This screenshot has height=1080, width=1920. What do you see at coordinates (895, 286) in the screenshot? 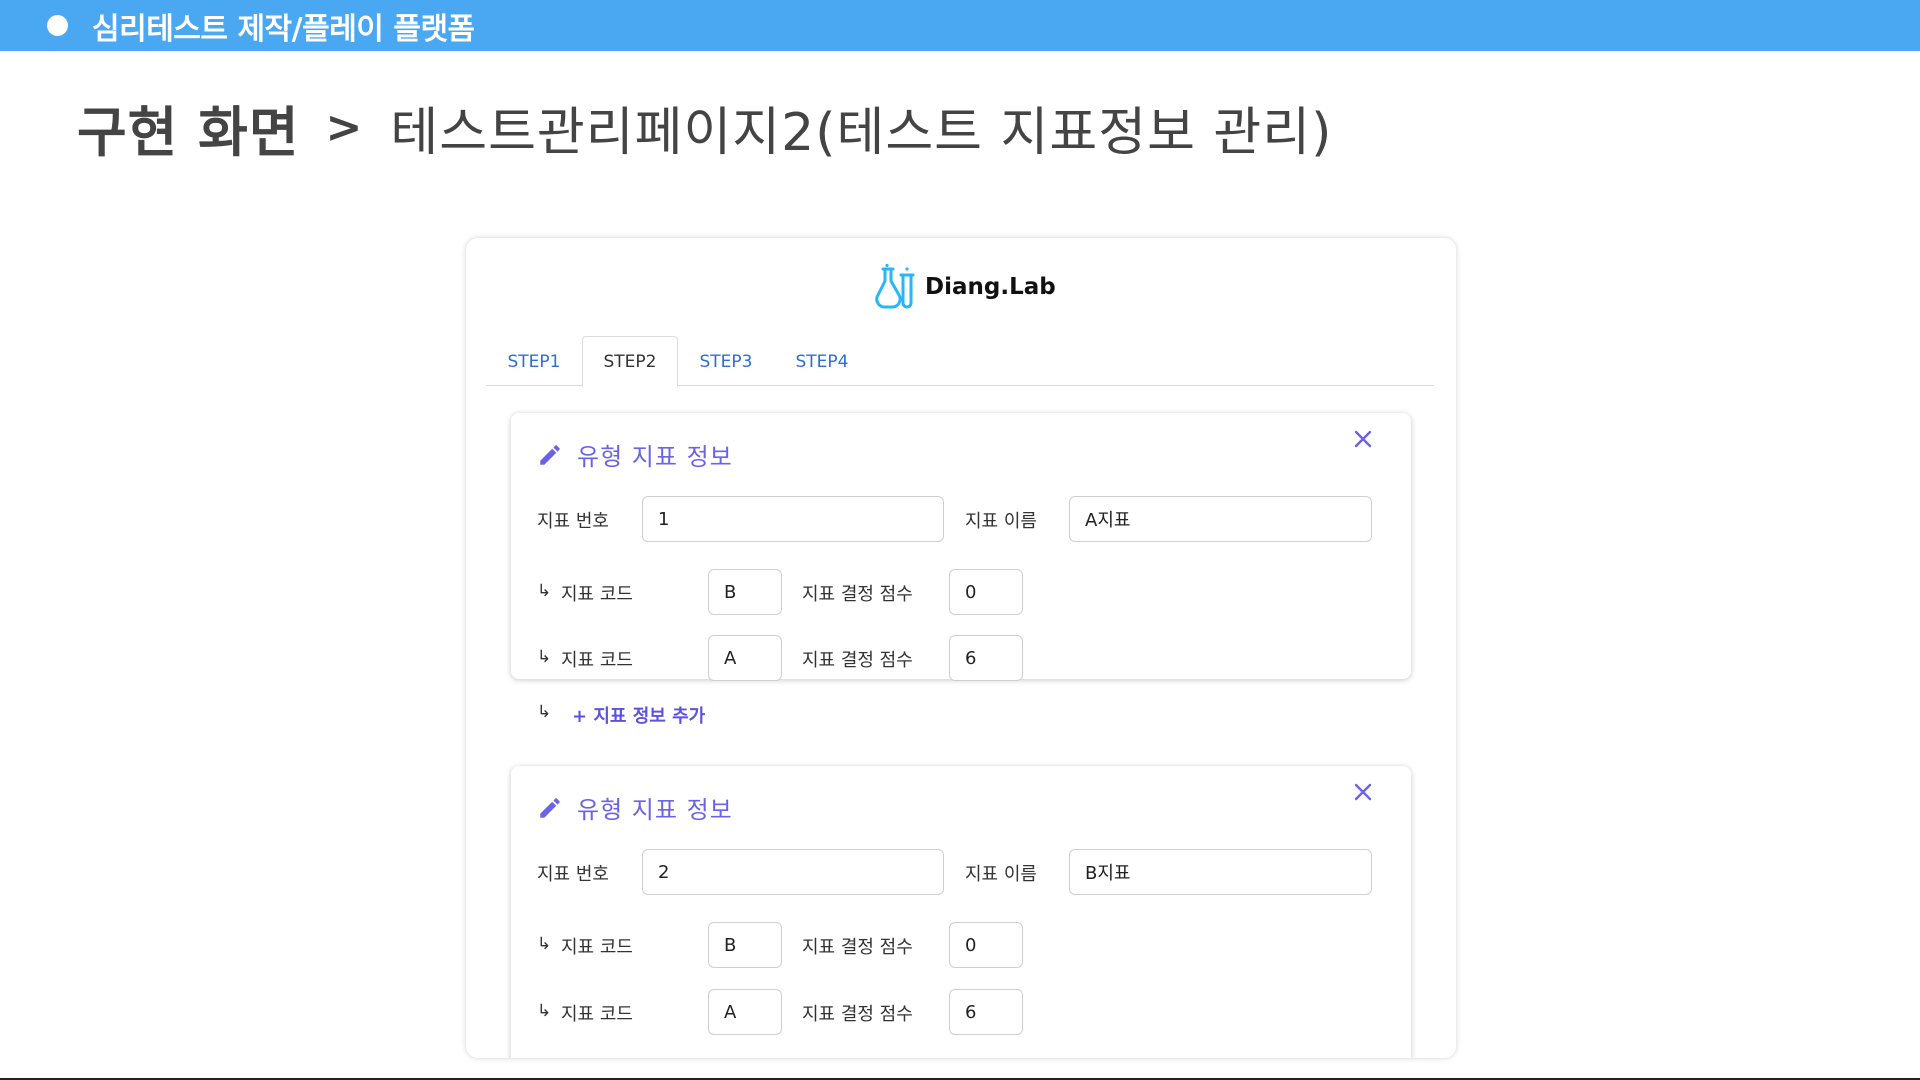
I see `flask-icon` at bounding box center [895, 286].